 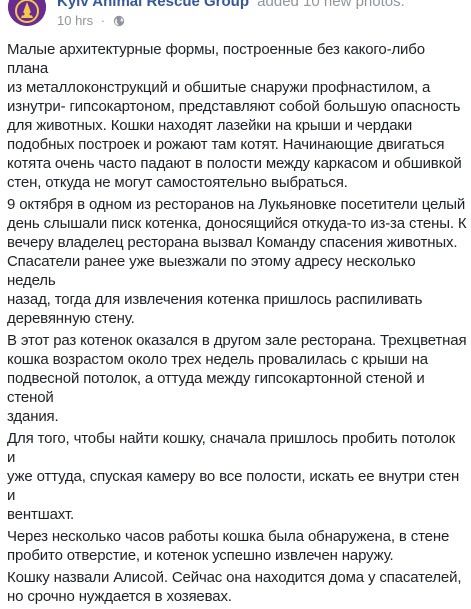 I want to click on author-name-link: Kyiv Animal Rescue Group, so click(x=153, y=5).